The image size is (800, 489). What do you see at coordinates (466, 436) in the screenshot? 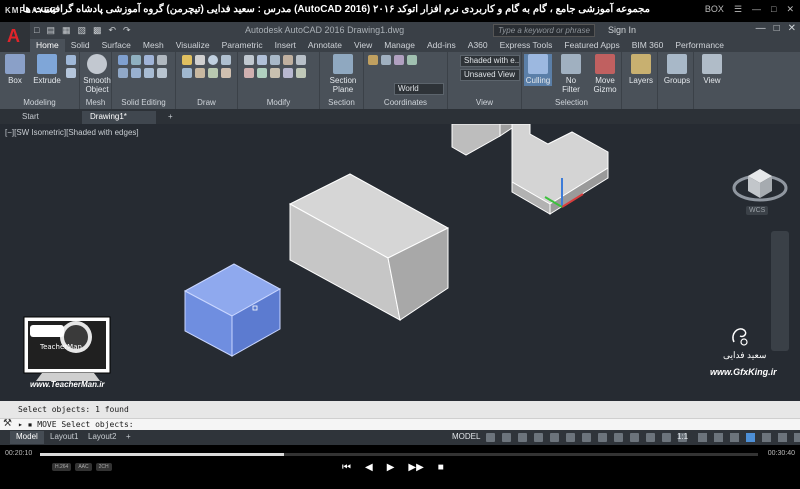
I see `model-space-toggle: MODEL` at bounding box center [466, 436].